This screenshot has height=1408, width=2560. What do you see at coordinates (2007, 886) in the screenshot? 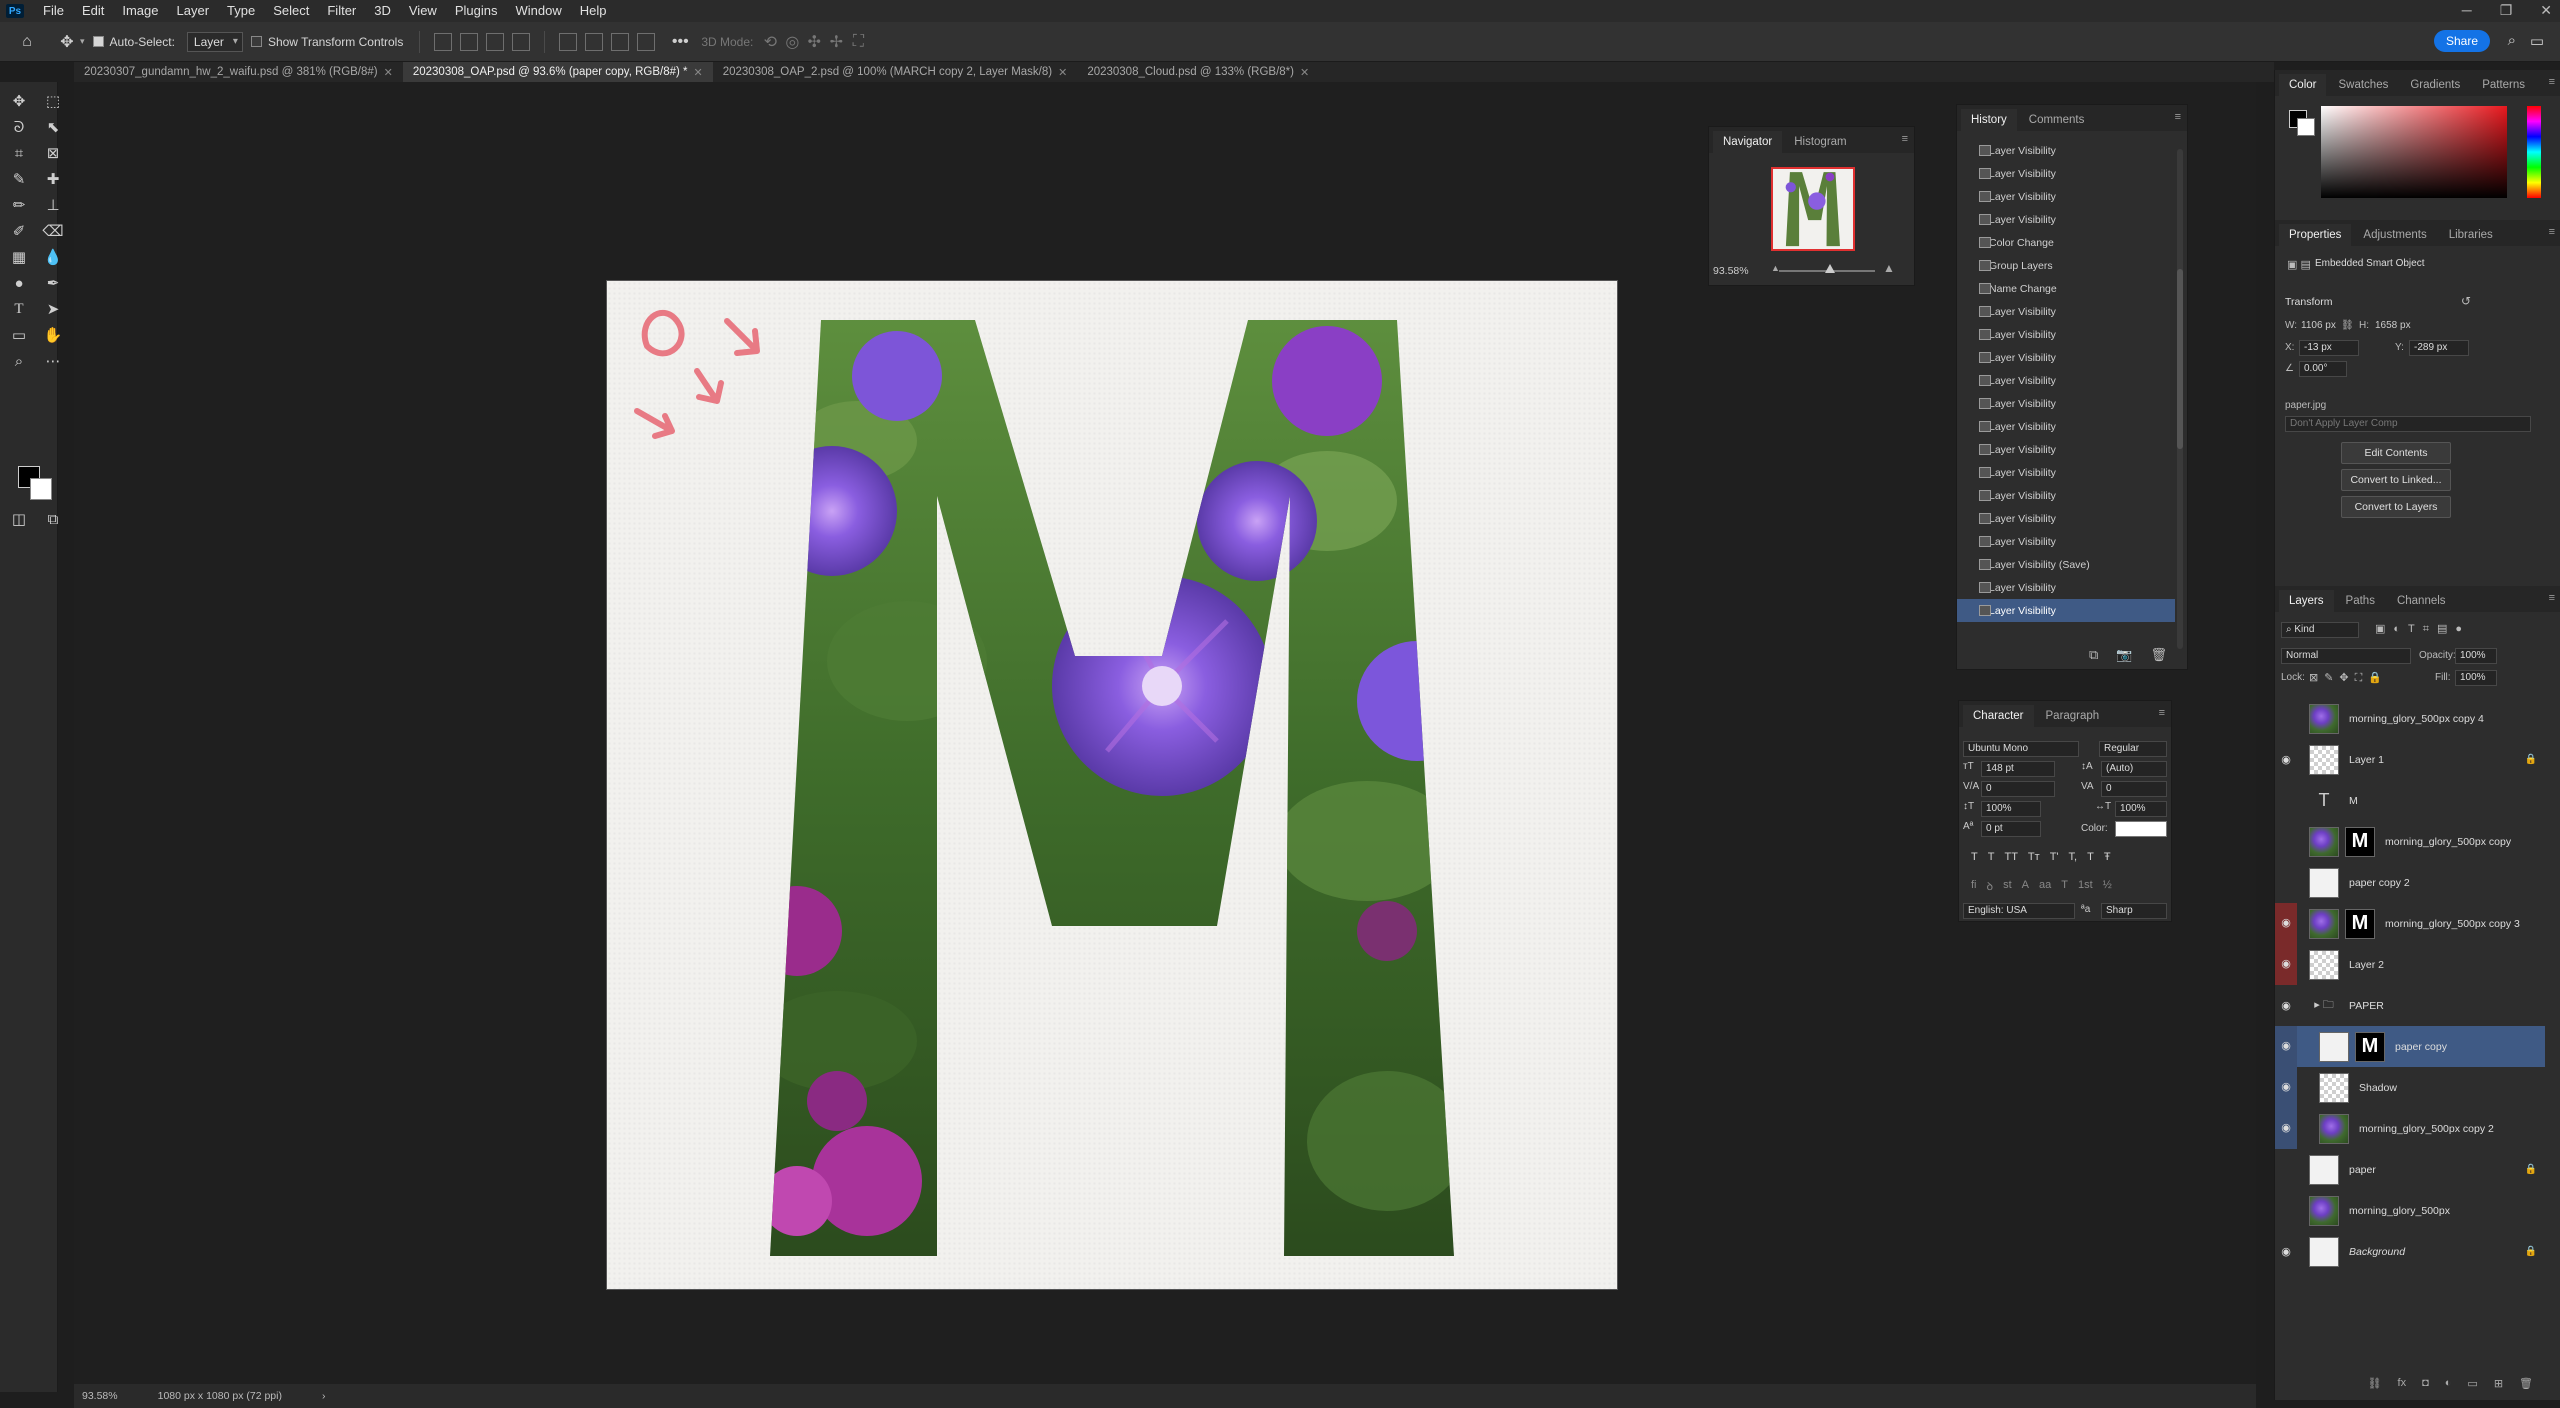
I see `swash-icon: st` at bounding box center [2007, 886].